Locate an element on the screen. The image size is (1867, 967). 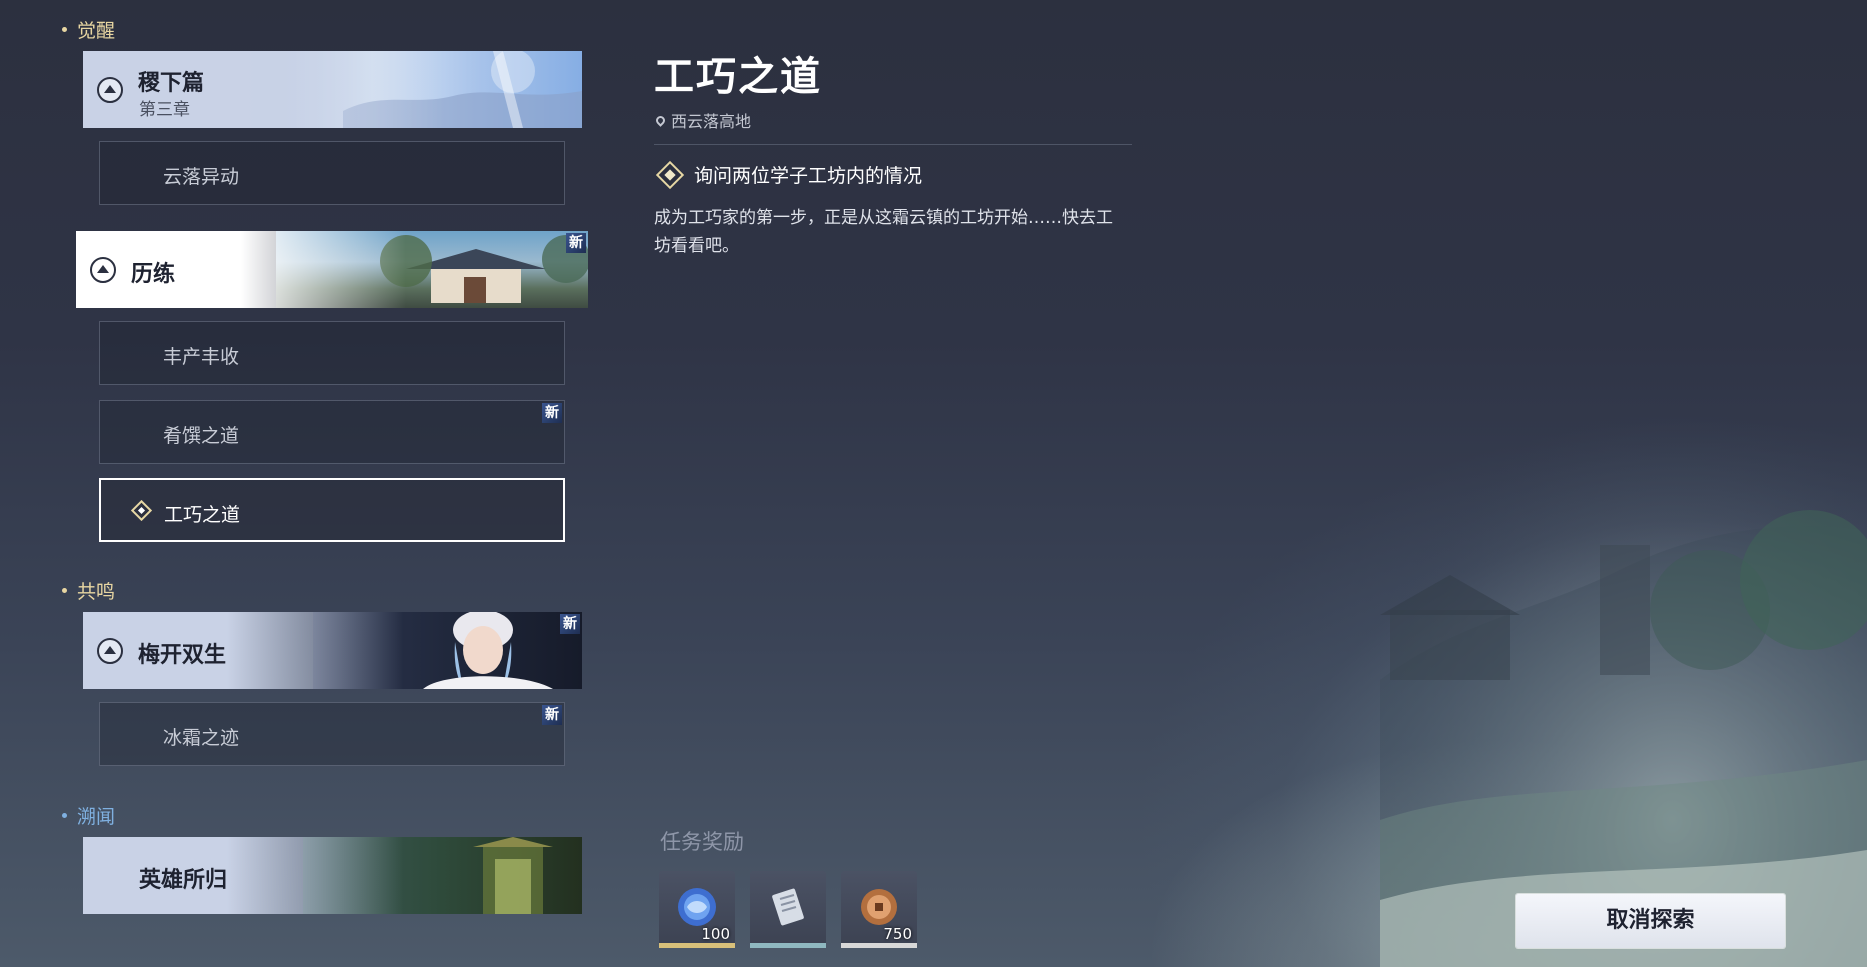
bronze-coin-icon is located at coordinates (879, 907).